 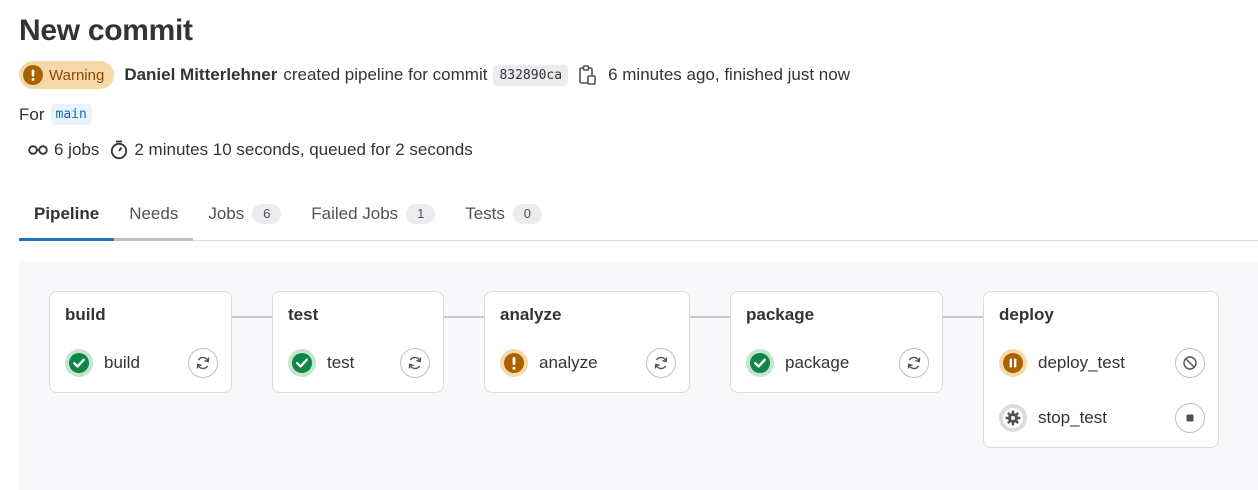 What do you see at coordinates (568, 362) in the screenshot?
I see `job-name: analyze` at bounding box center [568, 362].